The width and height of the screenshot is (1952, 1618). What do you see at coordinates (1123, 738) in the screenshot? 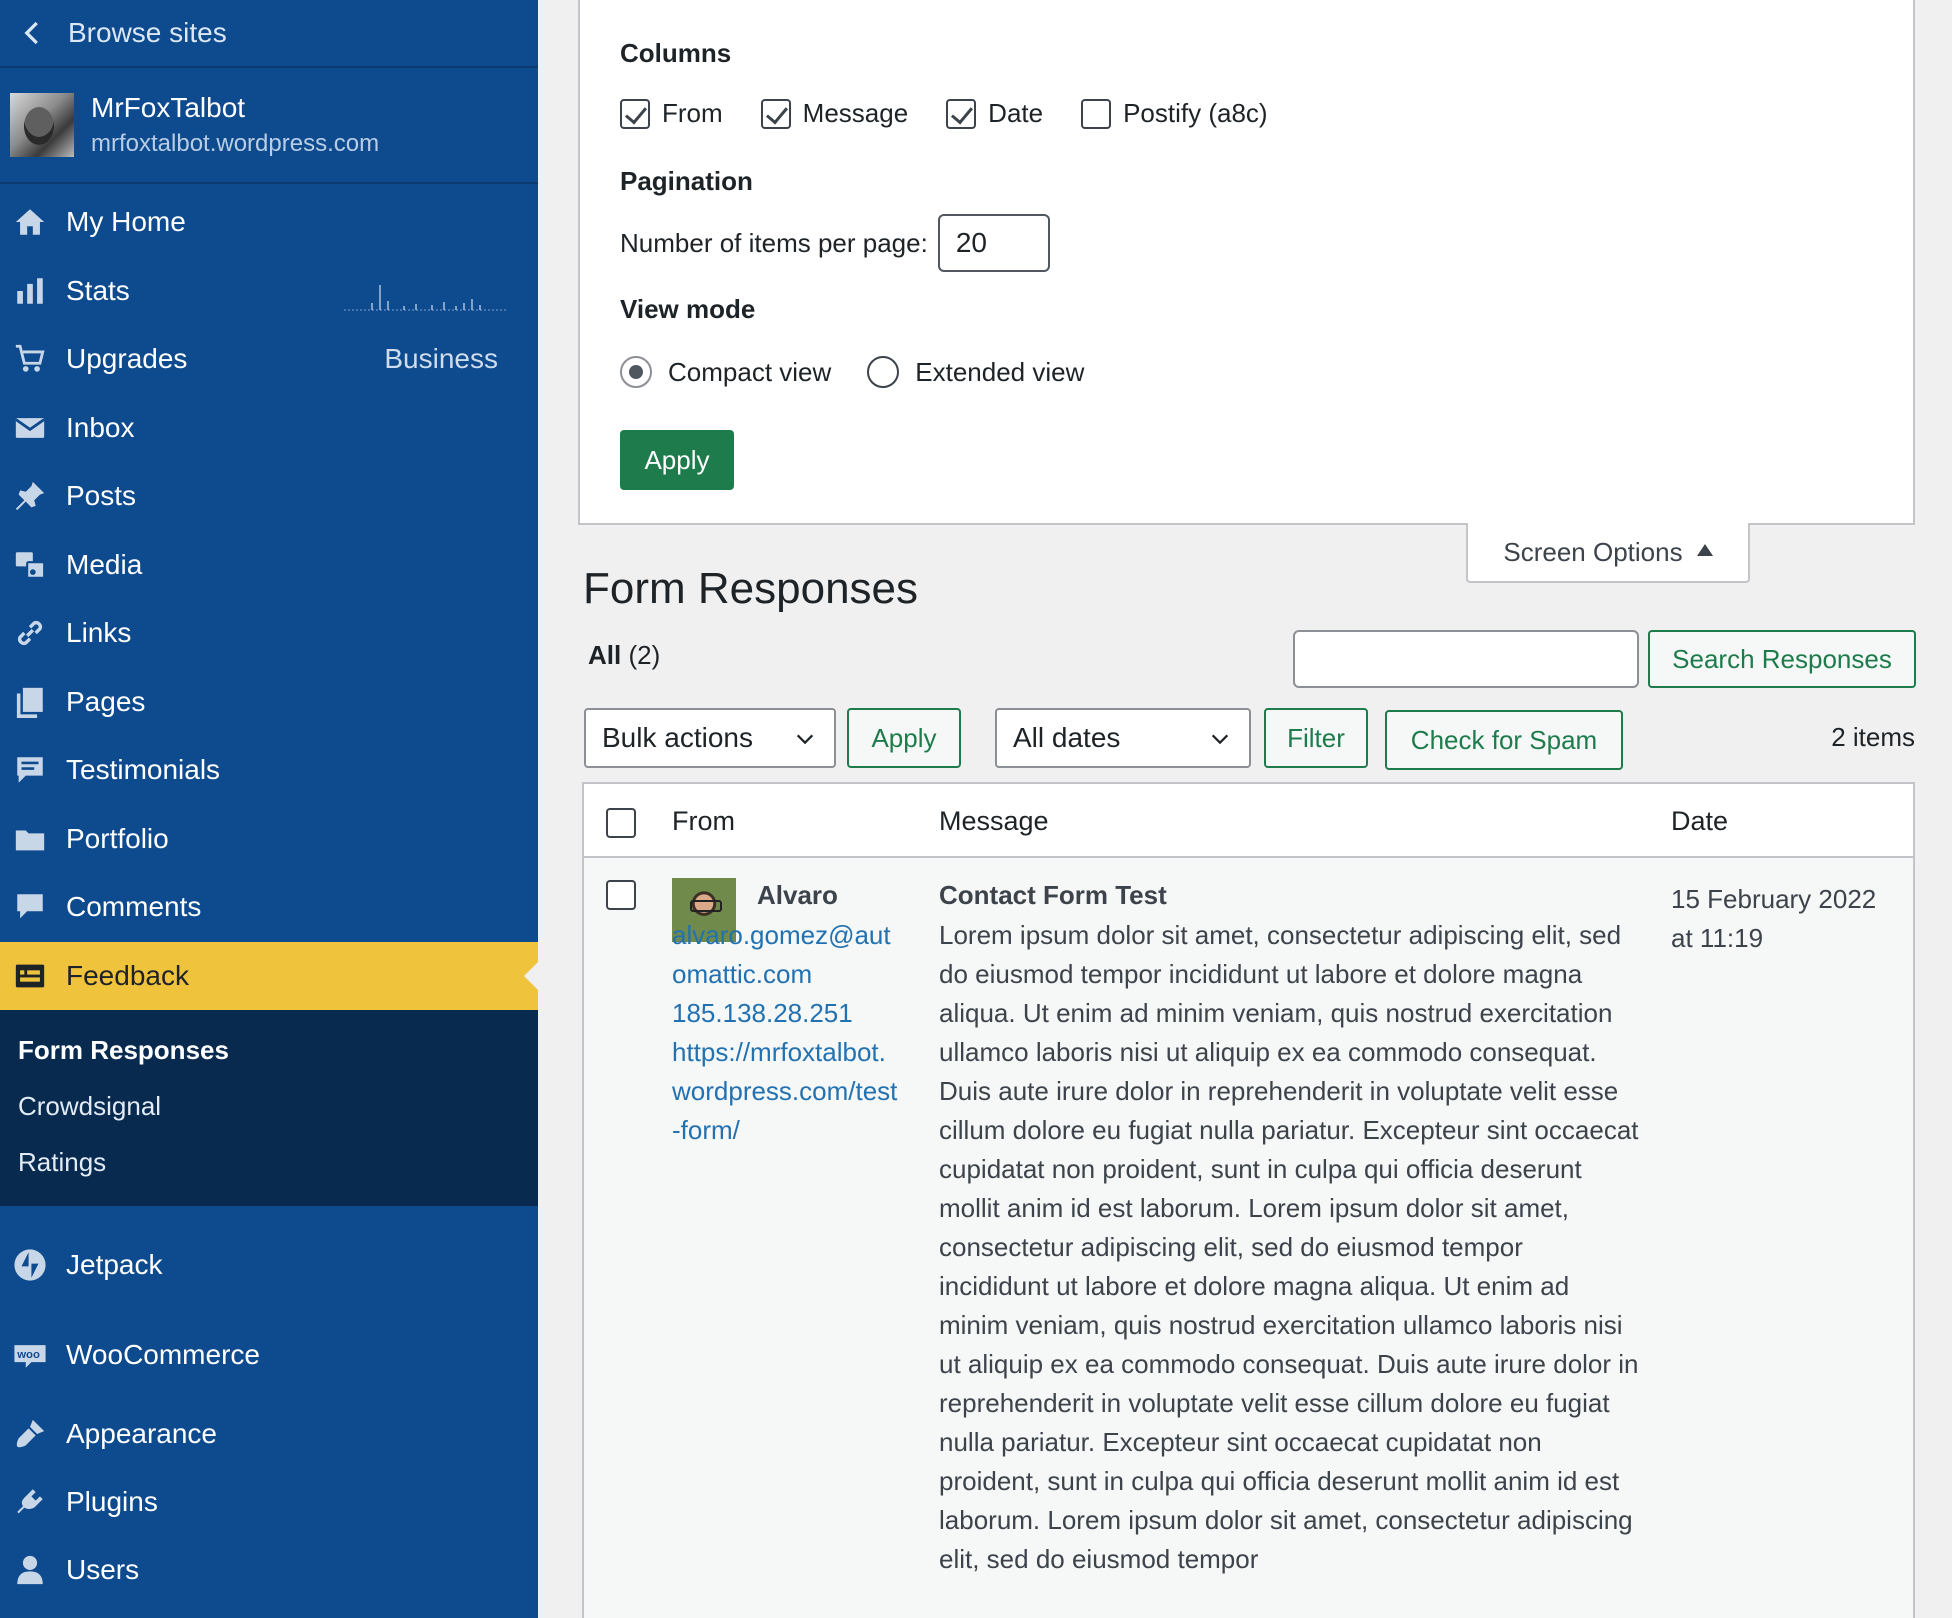
I see `dates-select: All dates` at bounding box center [1123, 738].